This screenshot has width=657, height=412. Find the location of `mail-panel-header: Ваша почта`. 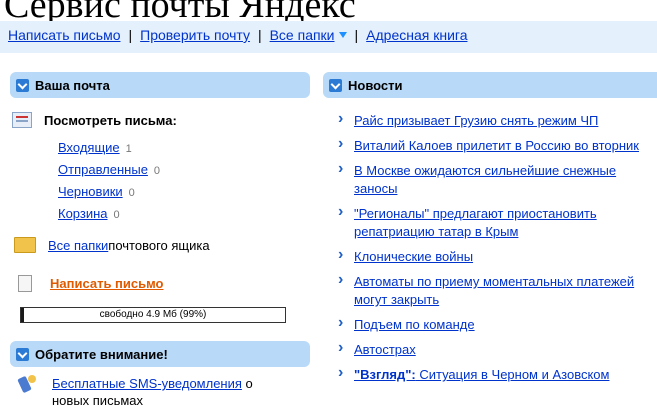

mail-panel-header: Ваша почта is located at coordinates (160, 85).